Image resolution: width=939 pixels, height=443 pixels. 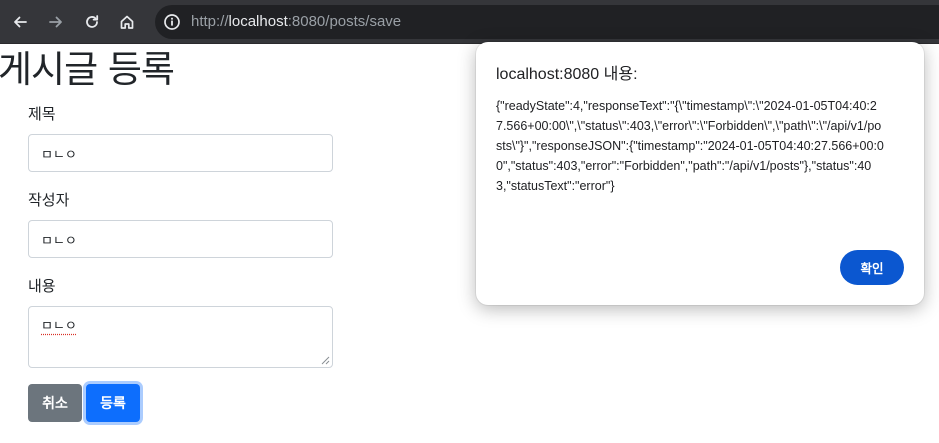 What do you see at coordinates (567, 74) in the screenshot?
I see `dialog-title: localhost:8080 내용:` at bounding box center [567, 74].